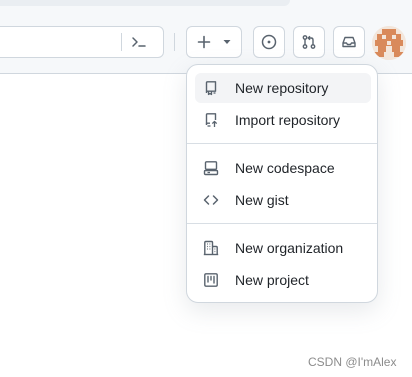  What do you see at coordinates (174, 42) in the screenshot?
I see `header-separator` at bounding box center [174, 42].